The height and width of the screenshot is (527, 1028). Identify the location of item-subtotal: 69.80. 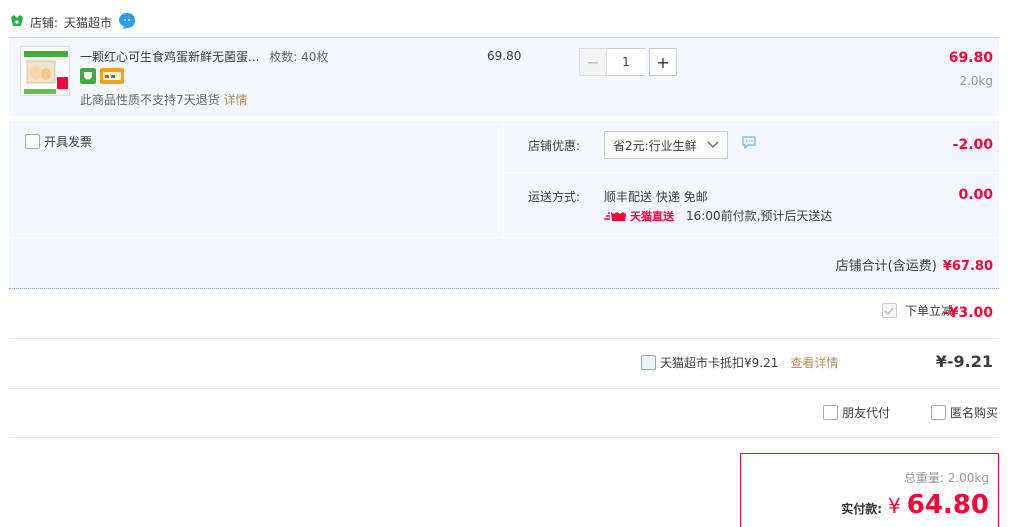
(970, 58).